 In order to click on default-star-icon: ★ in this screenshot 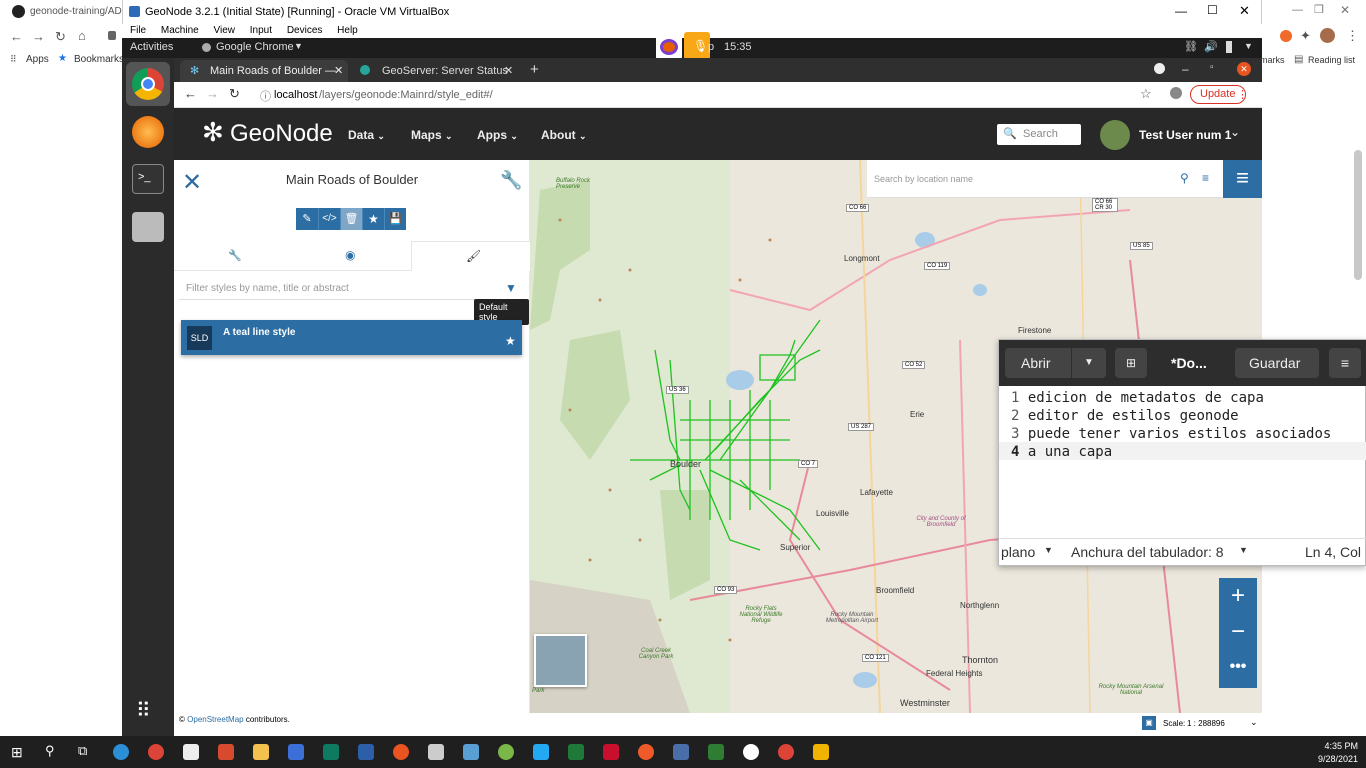, I will do `click(510, 341)`.